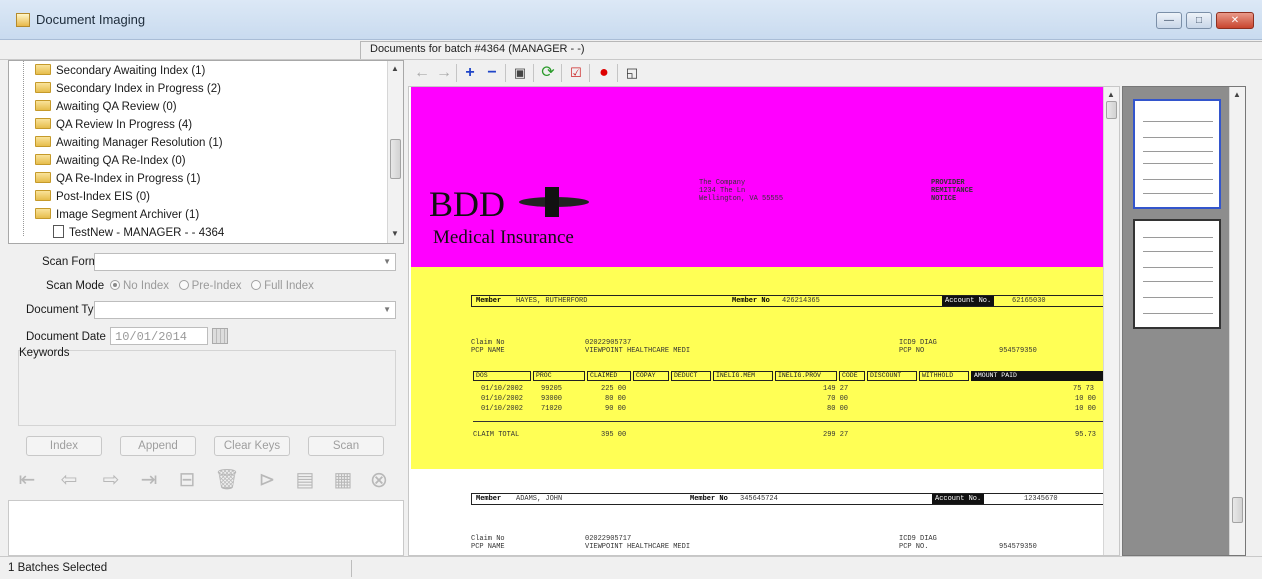  Describe the element at coordinates (912, 351) in the screenshot. I see `pcp-no-label: PCP NO` at that location.